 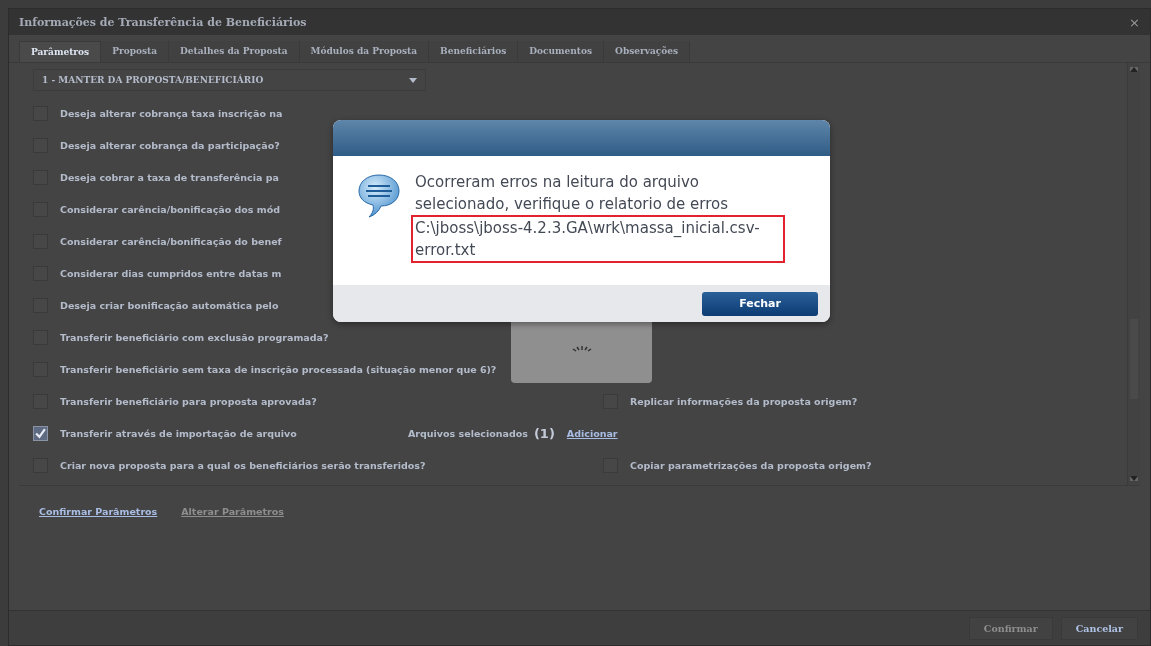 What do you see at coordinates (40, 433) in the screenshot?
I see `checkbox` at bounding box center [40, 433].